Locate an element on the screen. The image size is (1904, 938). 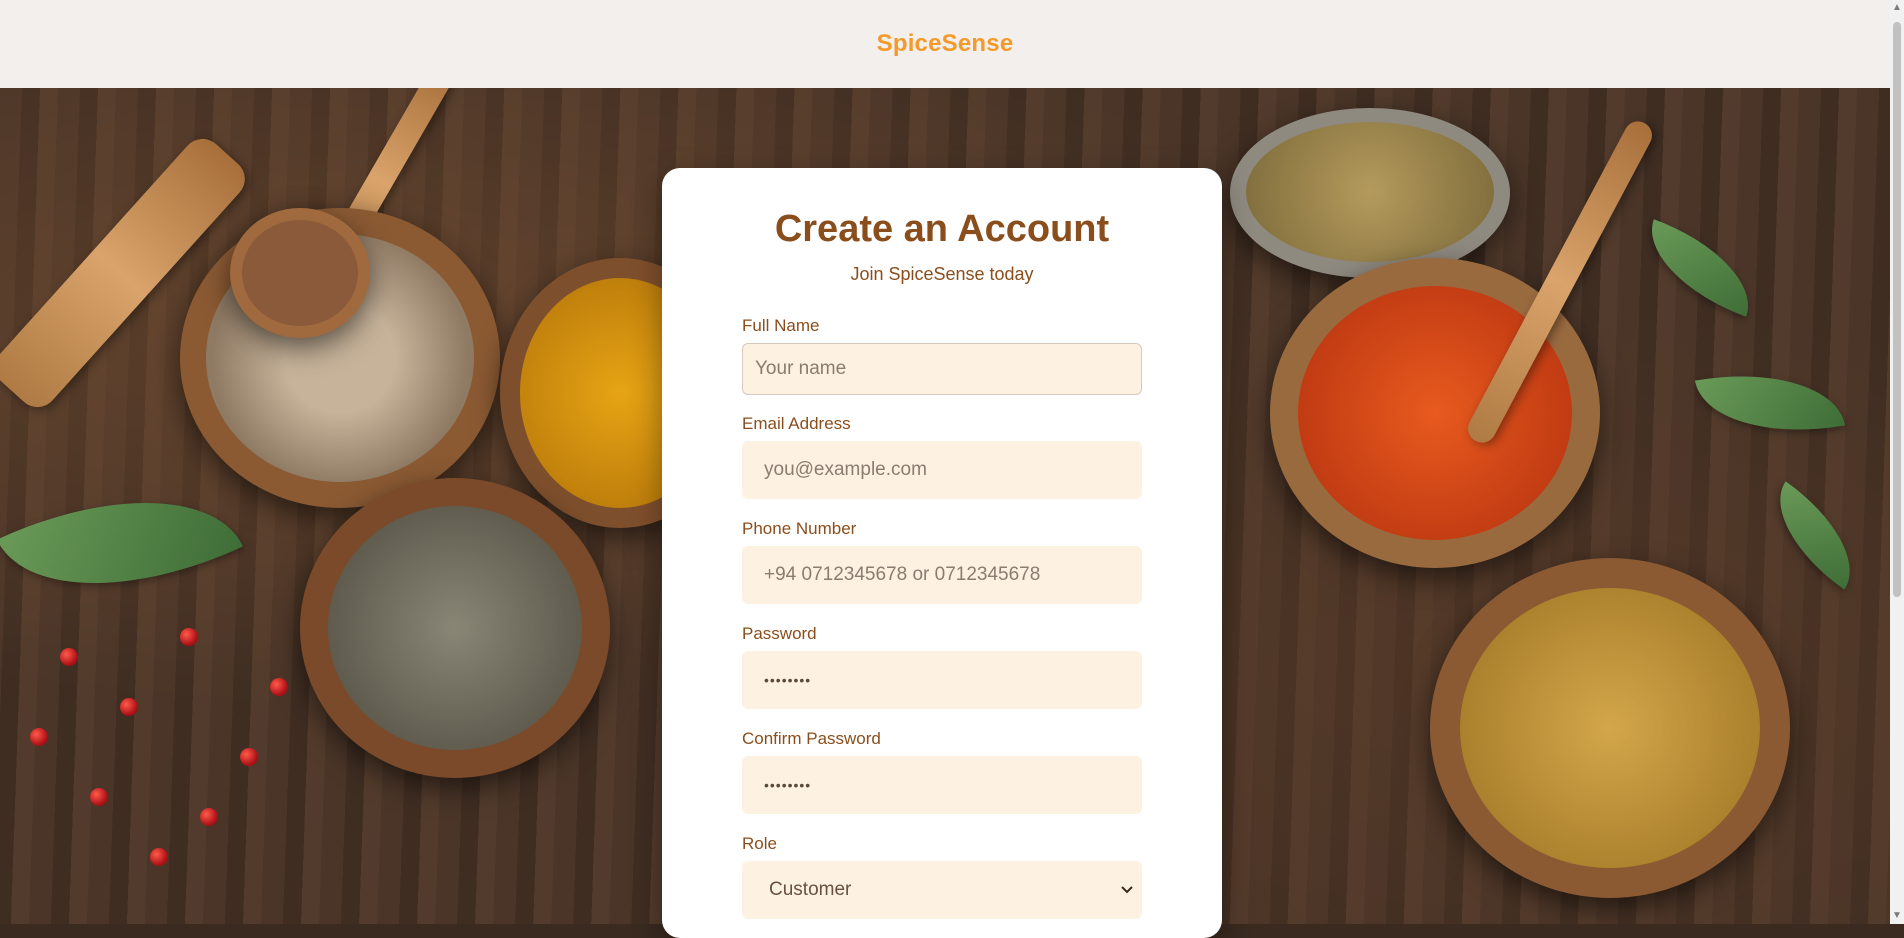
phone-input: +94 0712345678 or 0712345678 is located at coordinates (942, 575).